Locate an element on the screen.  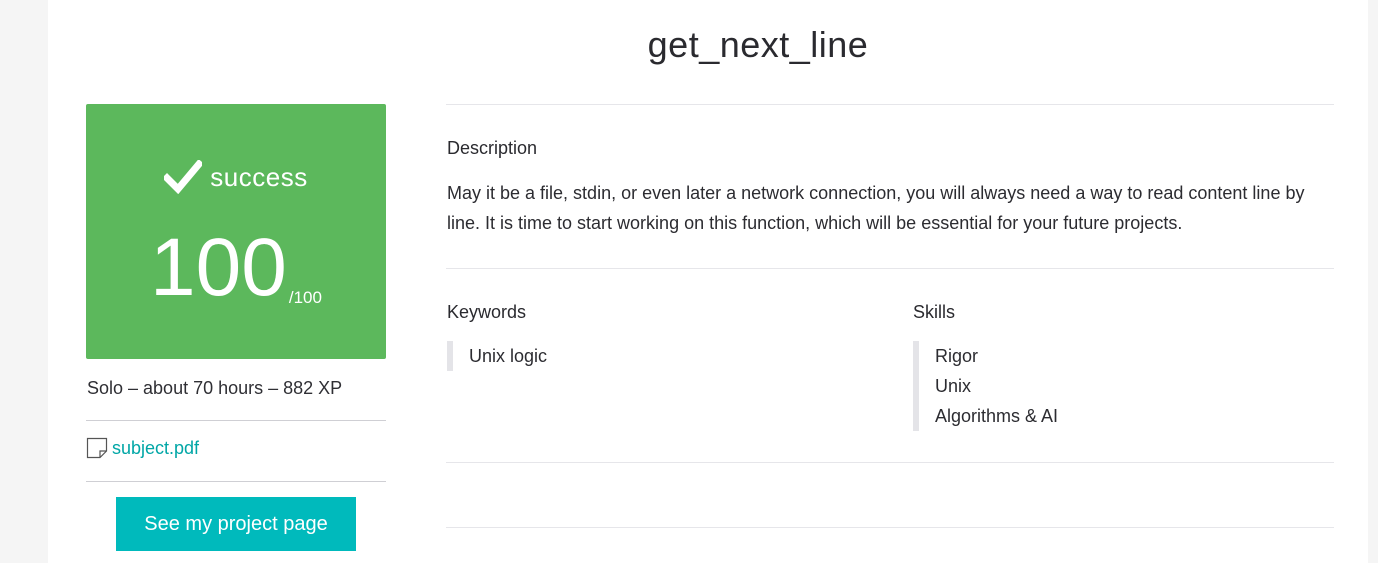
project-meta: Solo – about 70 hours – 882 XP is located at coordinates (215, 388).